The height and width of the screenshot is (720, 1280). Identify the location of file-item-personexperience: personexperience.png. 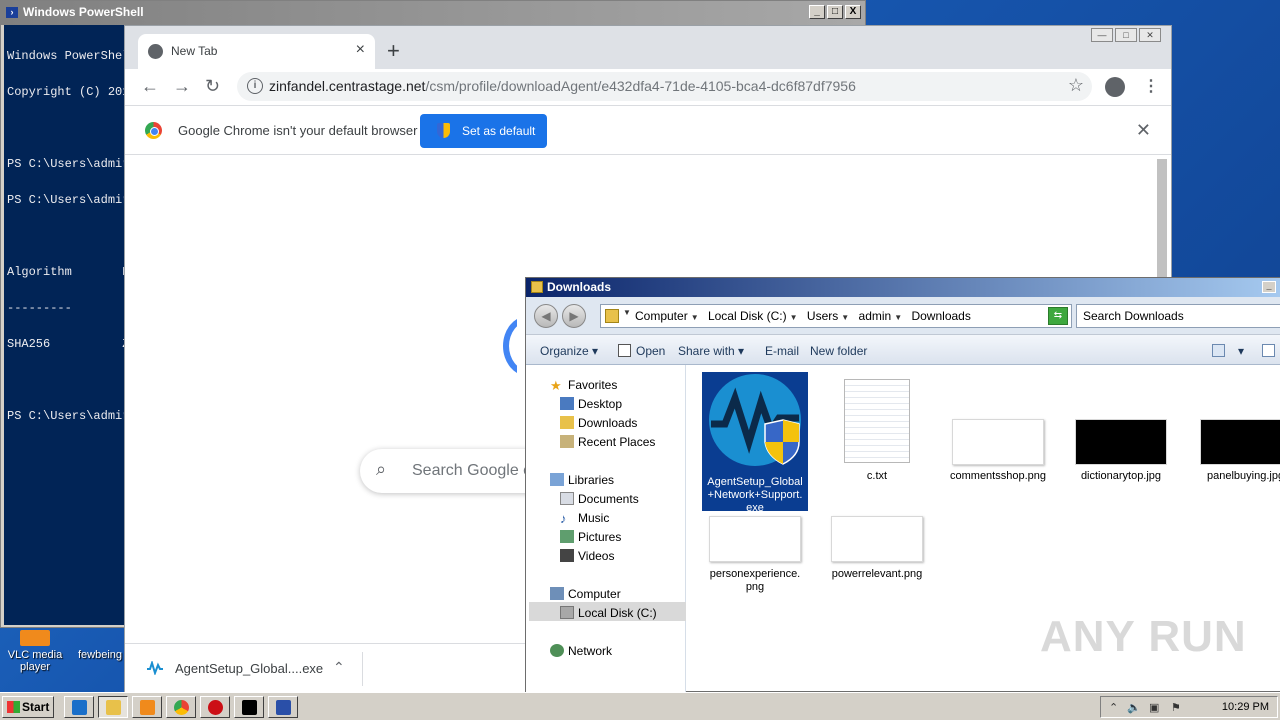
(755, 555).